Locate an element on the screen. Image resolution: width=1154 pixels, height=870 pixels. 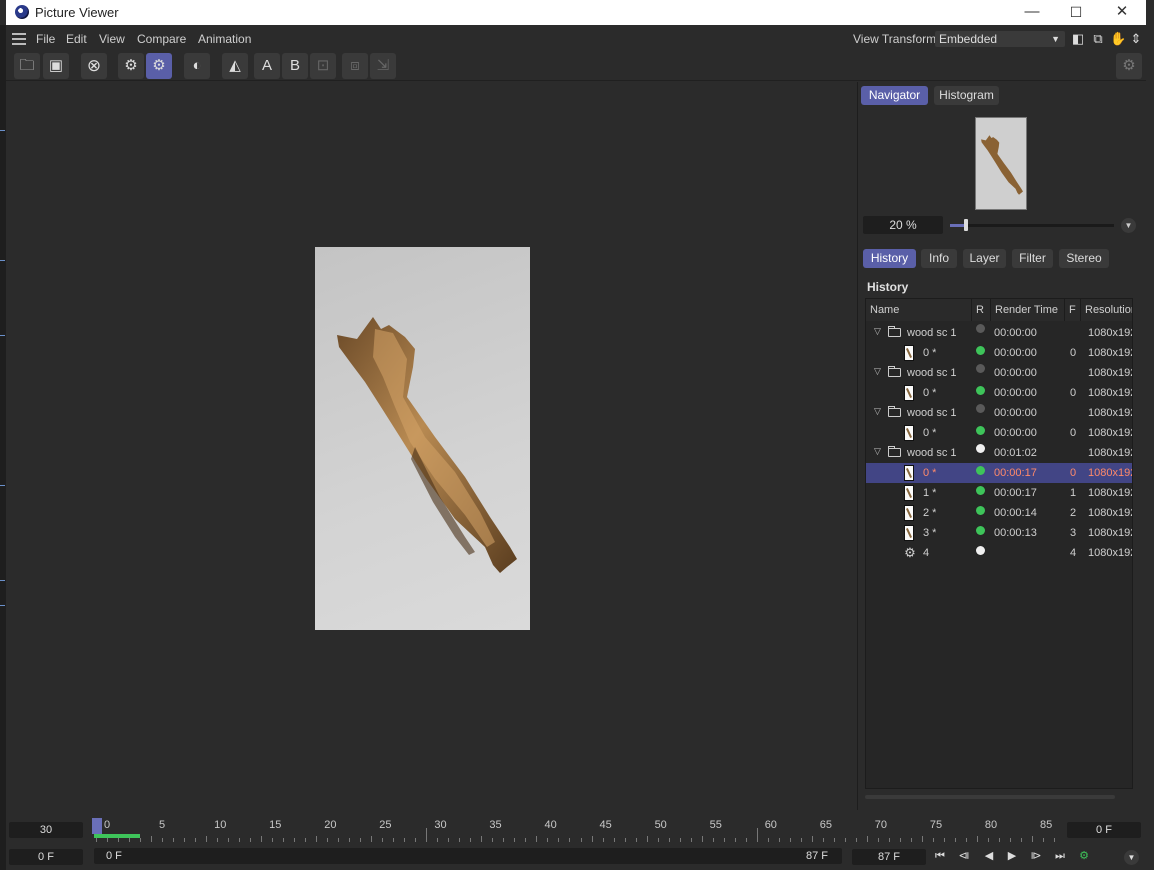
ruler-label: 20 is located at coordinates (330, 825).